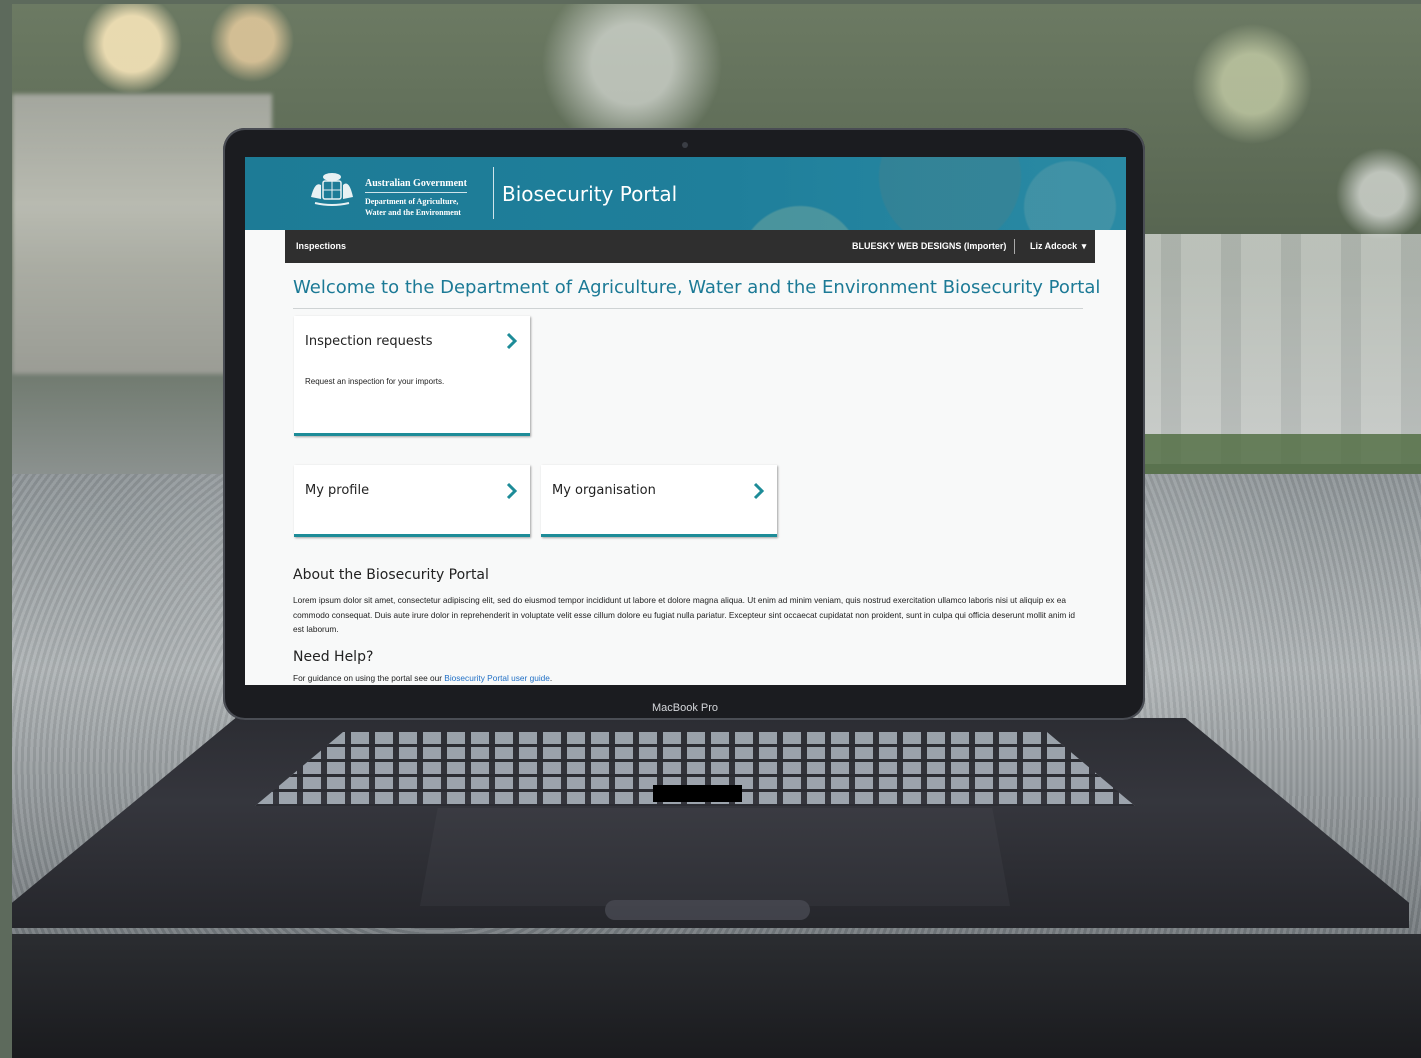 The image size is (1421, 1058). What do you see at coordinates (493, 193) in the screenshot?
I see `brand-divider` at bounding box center [493, 193].